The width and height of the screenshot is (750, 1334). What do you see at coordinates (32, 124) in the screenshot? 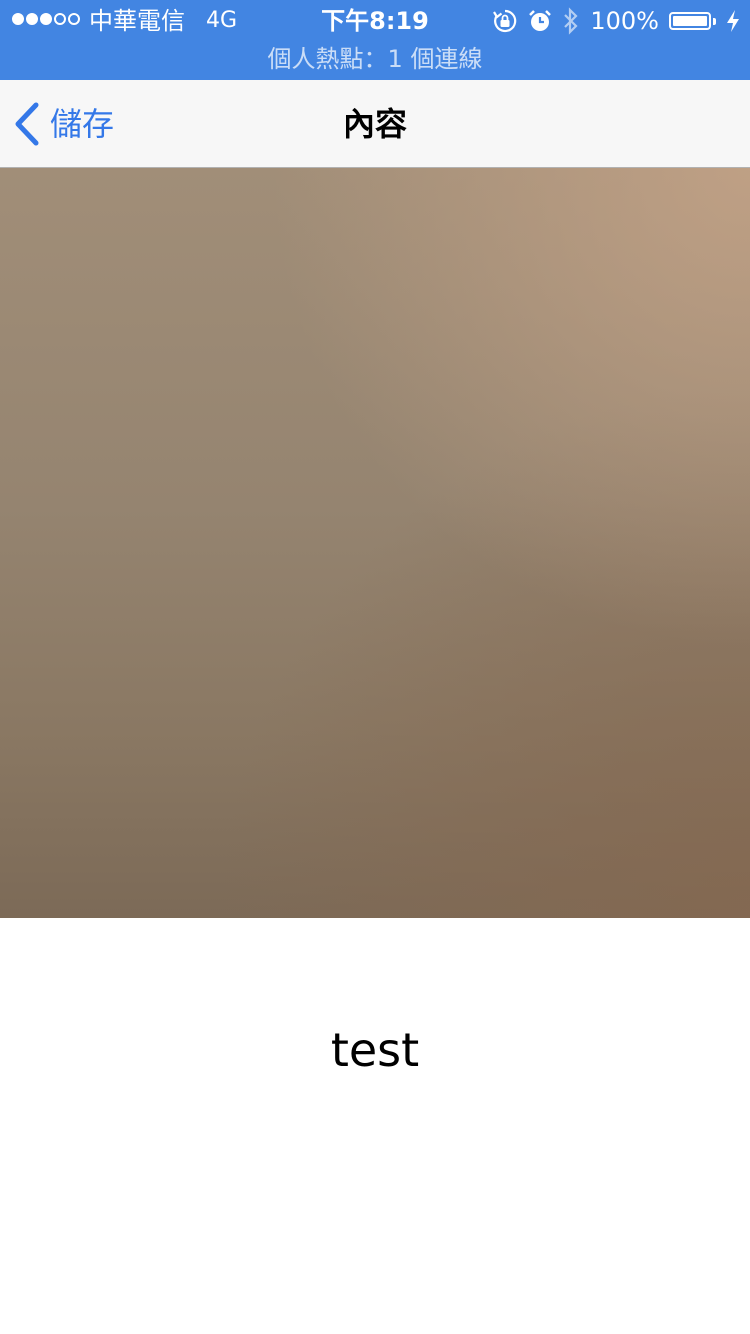
I see `chevron-left-icon` at bounding box center [32, 124].